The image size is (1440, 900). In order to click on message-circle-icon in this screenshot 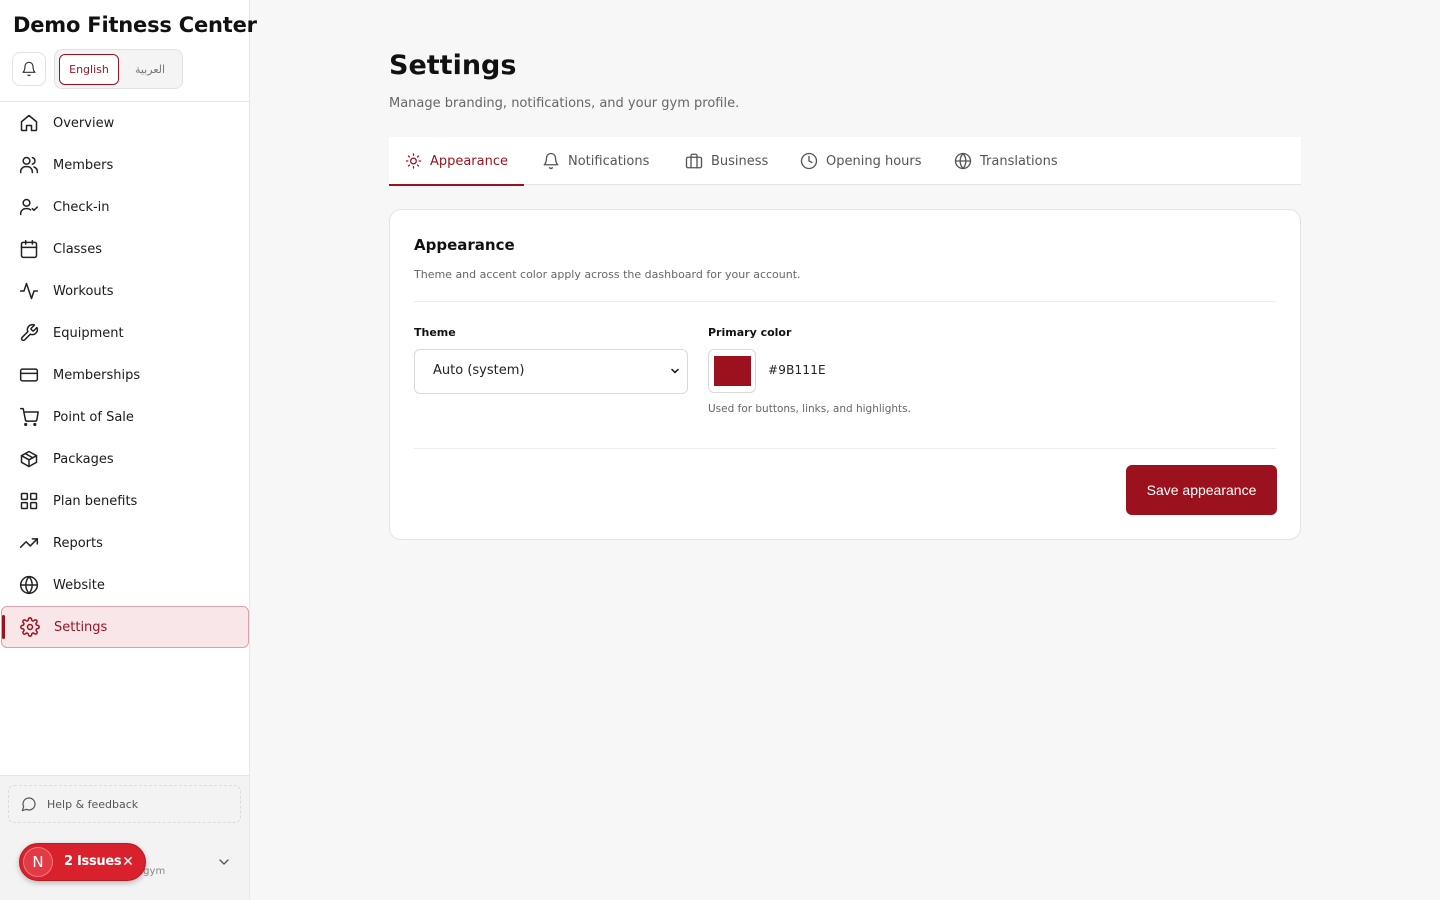, I will do `click(28, 804)`.